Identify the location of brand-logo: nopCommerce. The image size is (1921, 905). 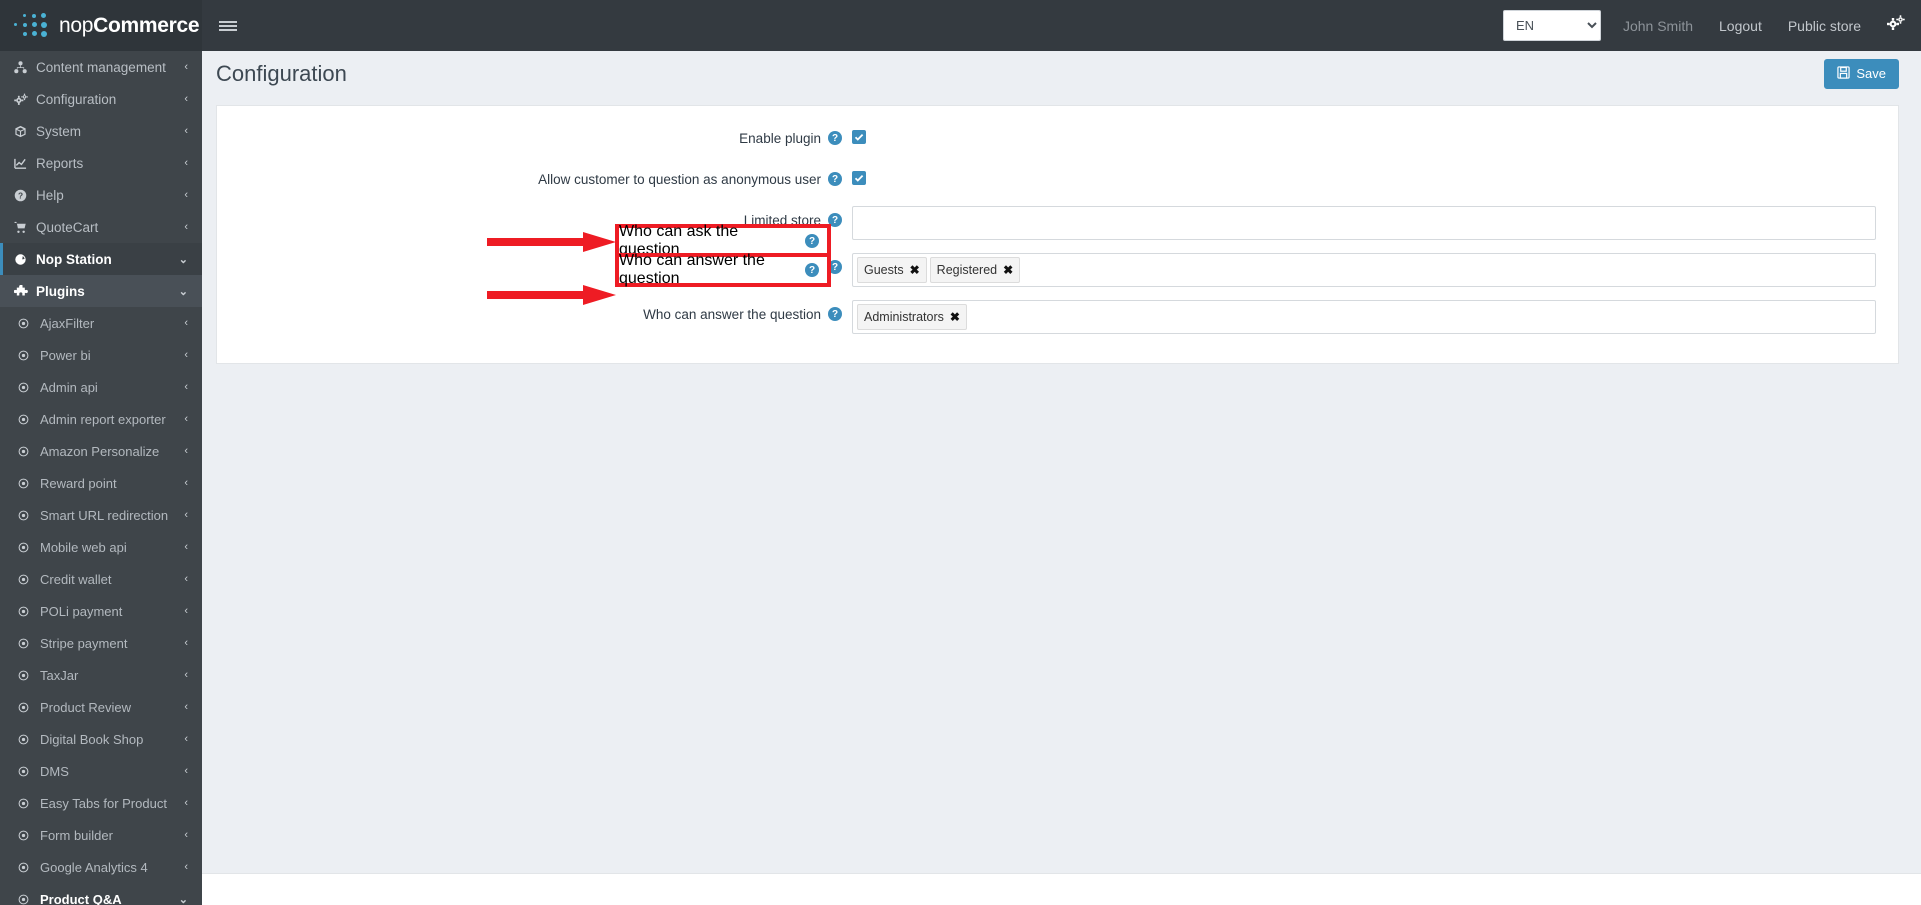
(101, 25).